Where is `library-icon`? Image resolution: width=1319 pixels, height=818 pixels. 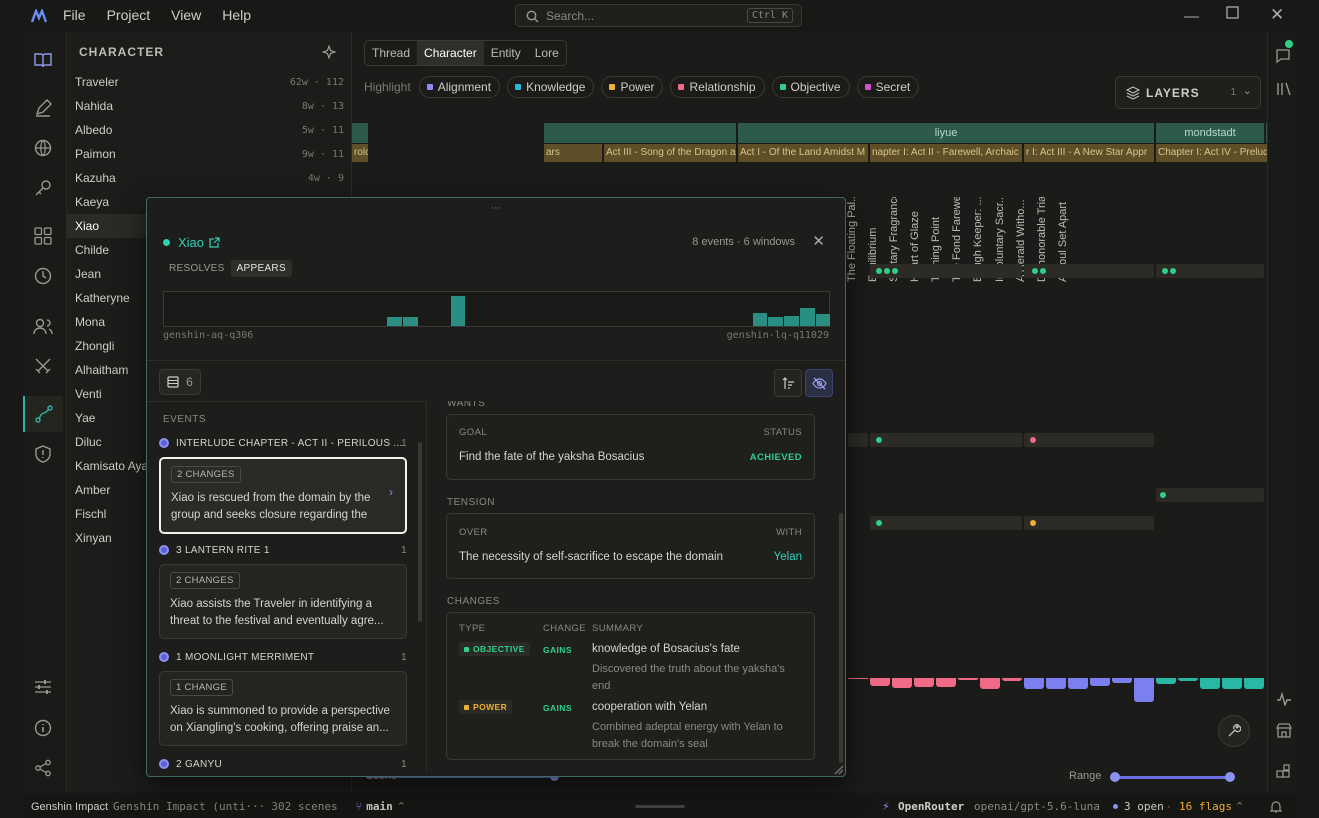
library-icon is located at coordinates (1284, 90).